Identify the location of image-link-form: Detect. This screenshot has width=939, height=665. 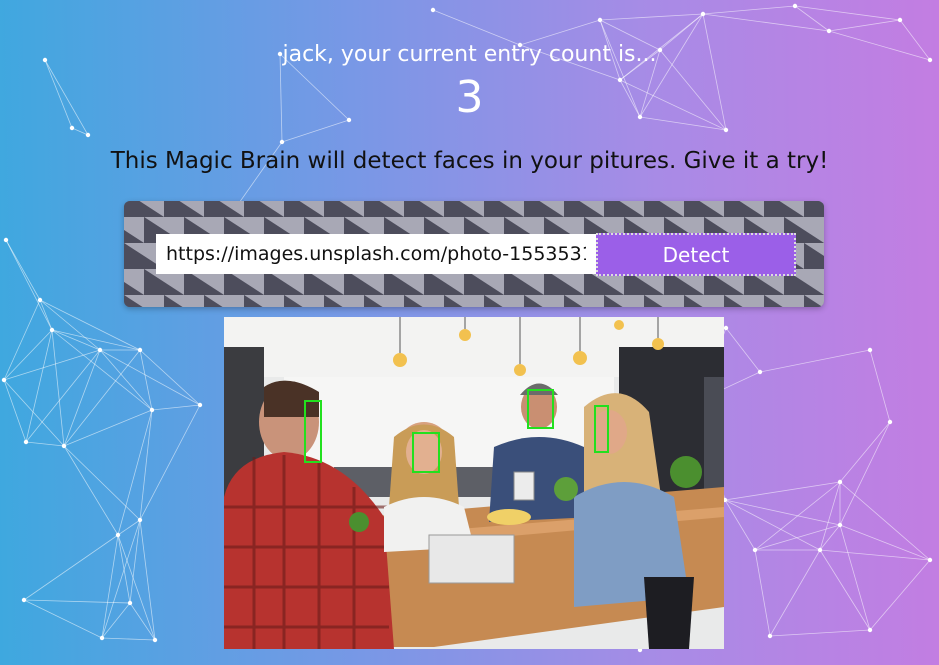
(474, 254).